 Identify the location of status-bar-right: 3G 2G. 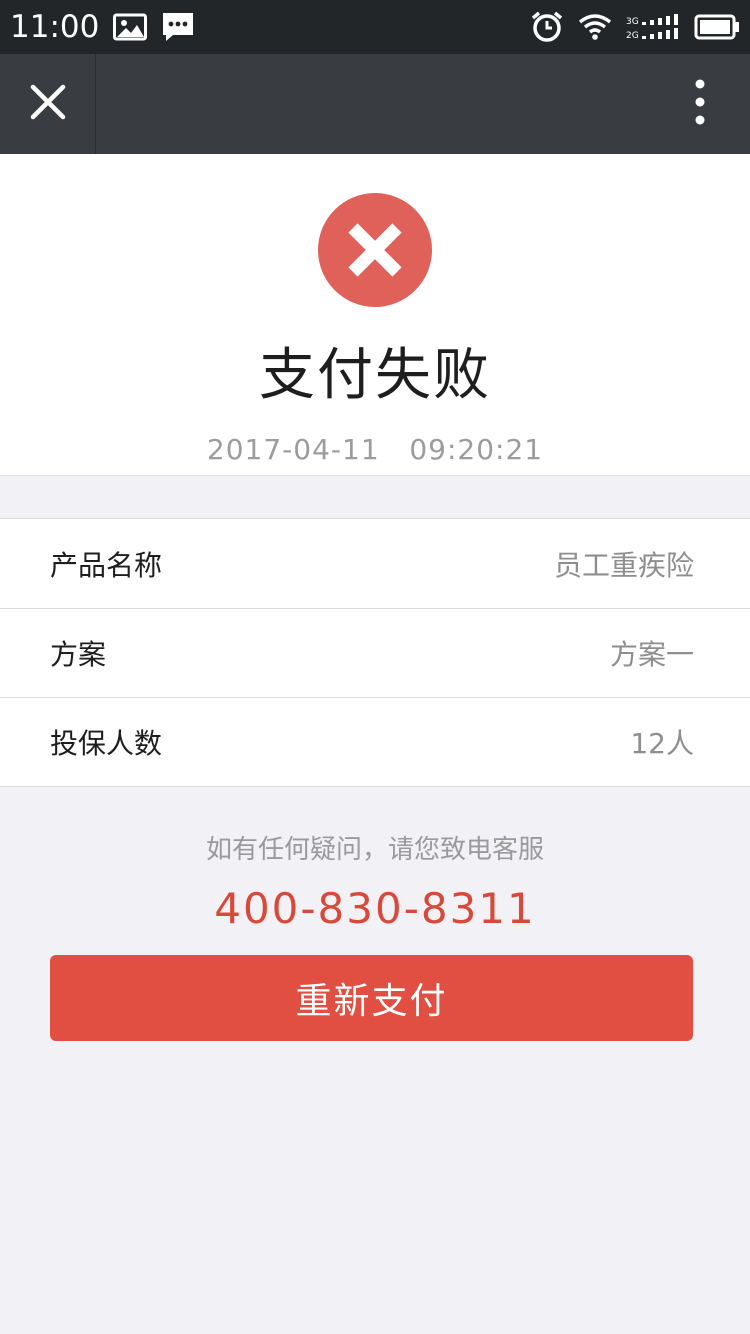
(635, 27).